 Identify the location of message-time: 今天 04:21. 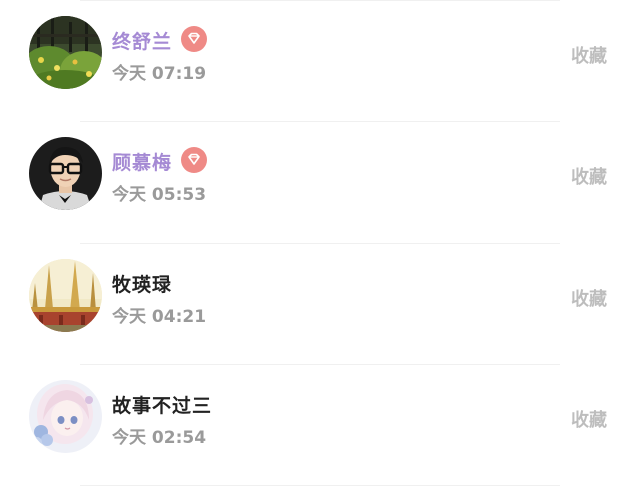
(159, 317).